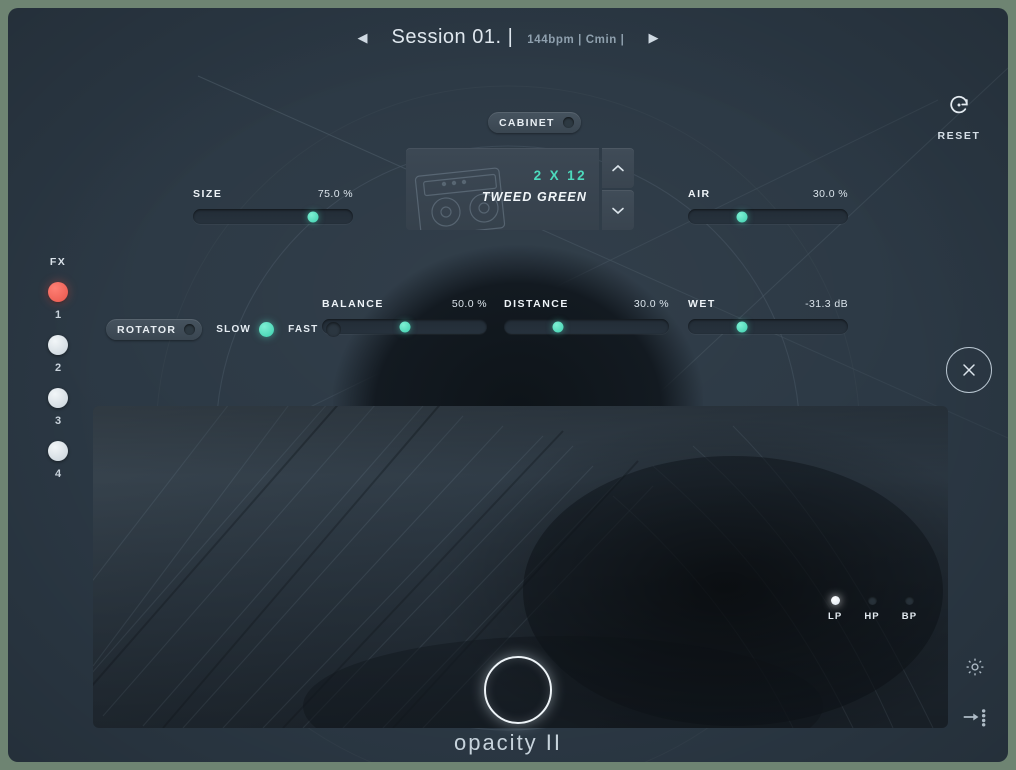  Describe the element at coordinates (273, 216) in the screenshot. I see `slider-size-track` at that location.